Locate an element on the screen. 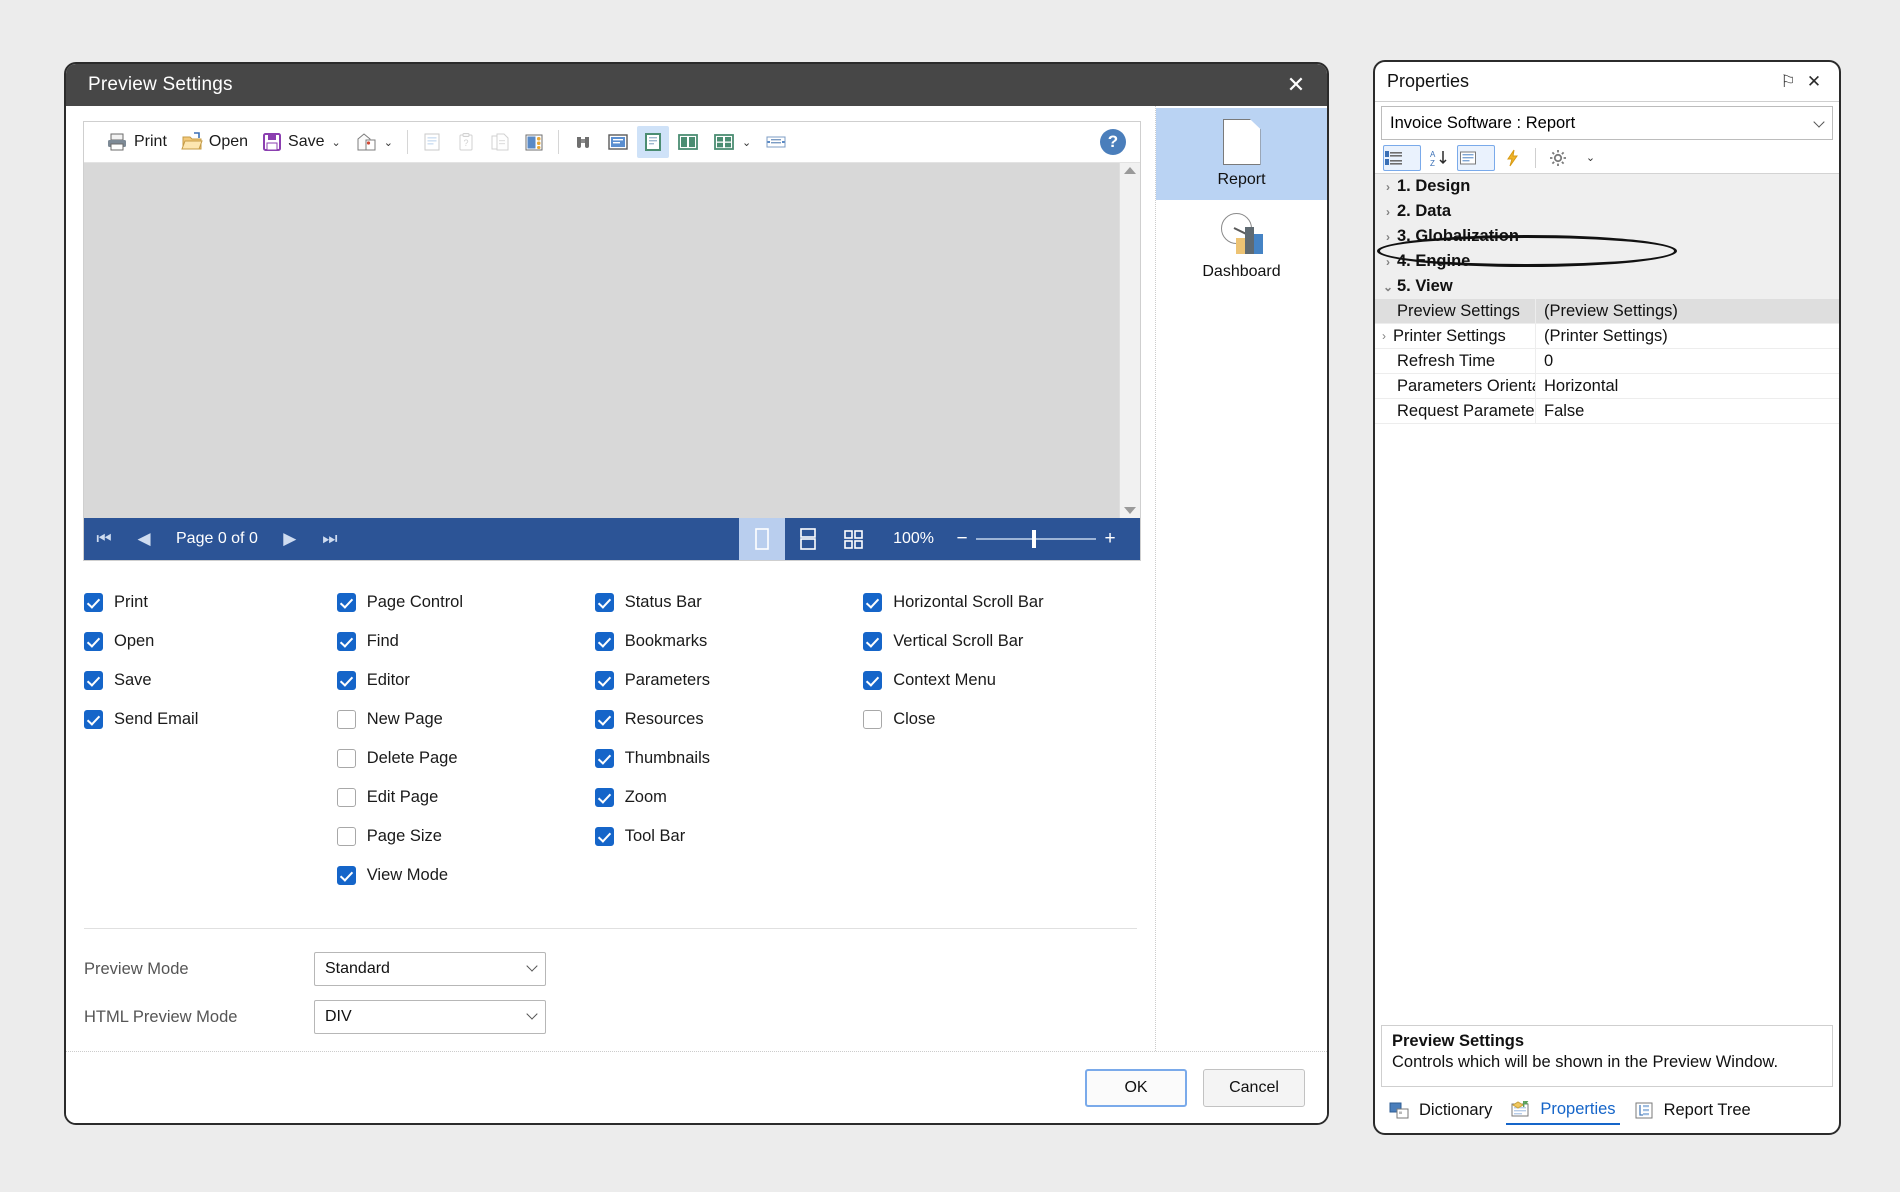 This screenshot has width=1900, height=1192. scroll-down-arrow-icon is located at coordinates (1130, 510).